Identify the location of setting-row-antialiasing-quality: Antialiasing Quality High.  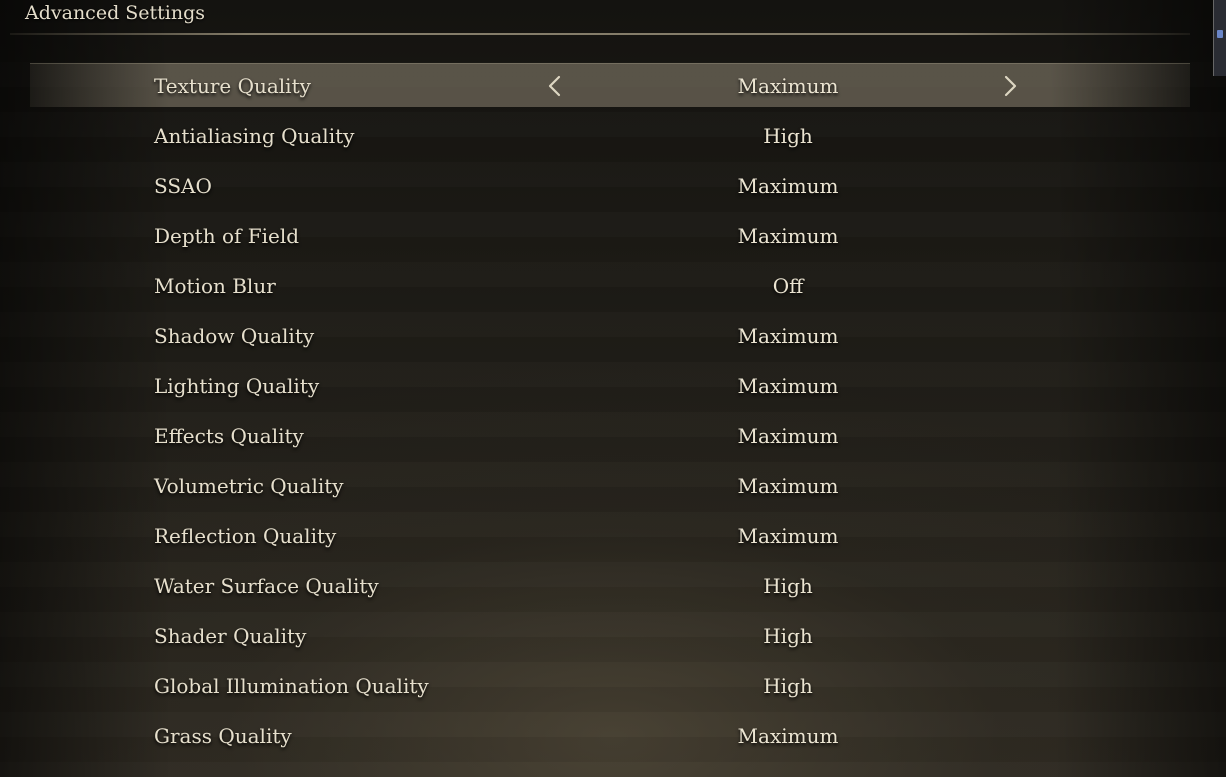
(613, 136).